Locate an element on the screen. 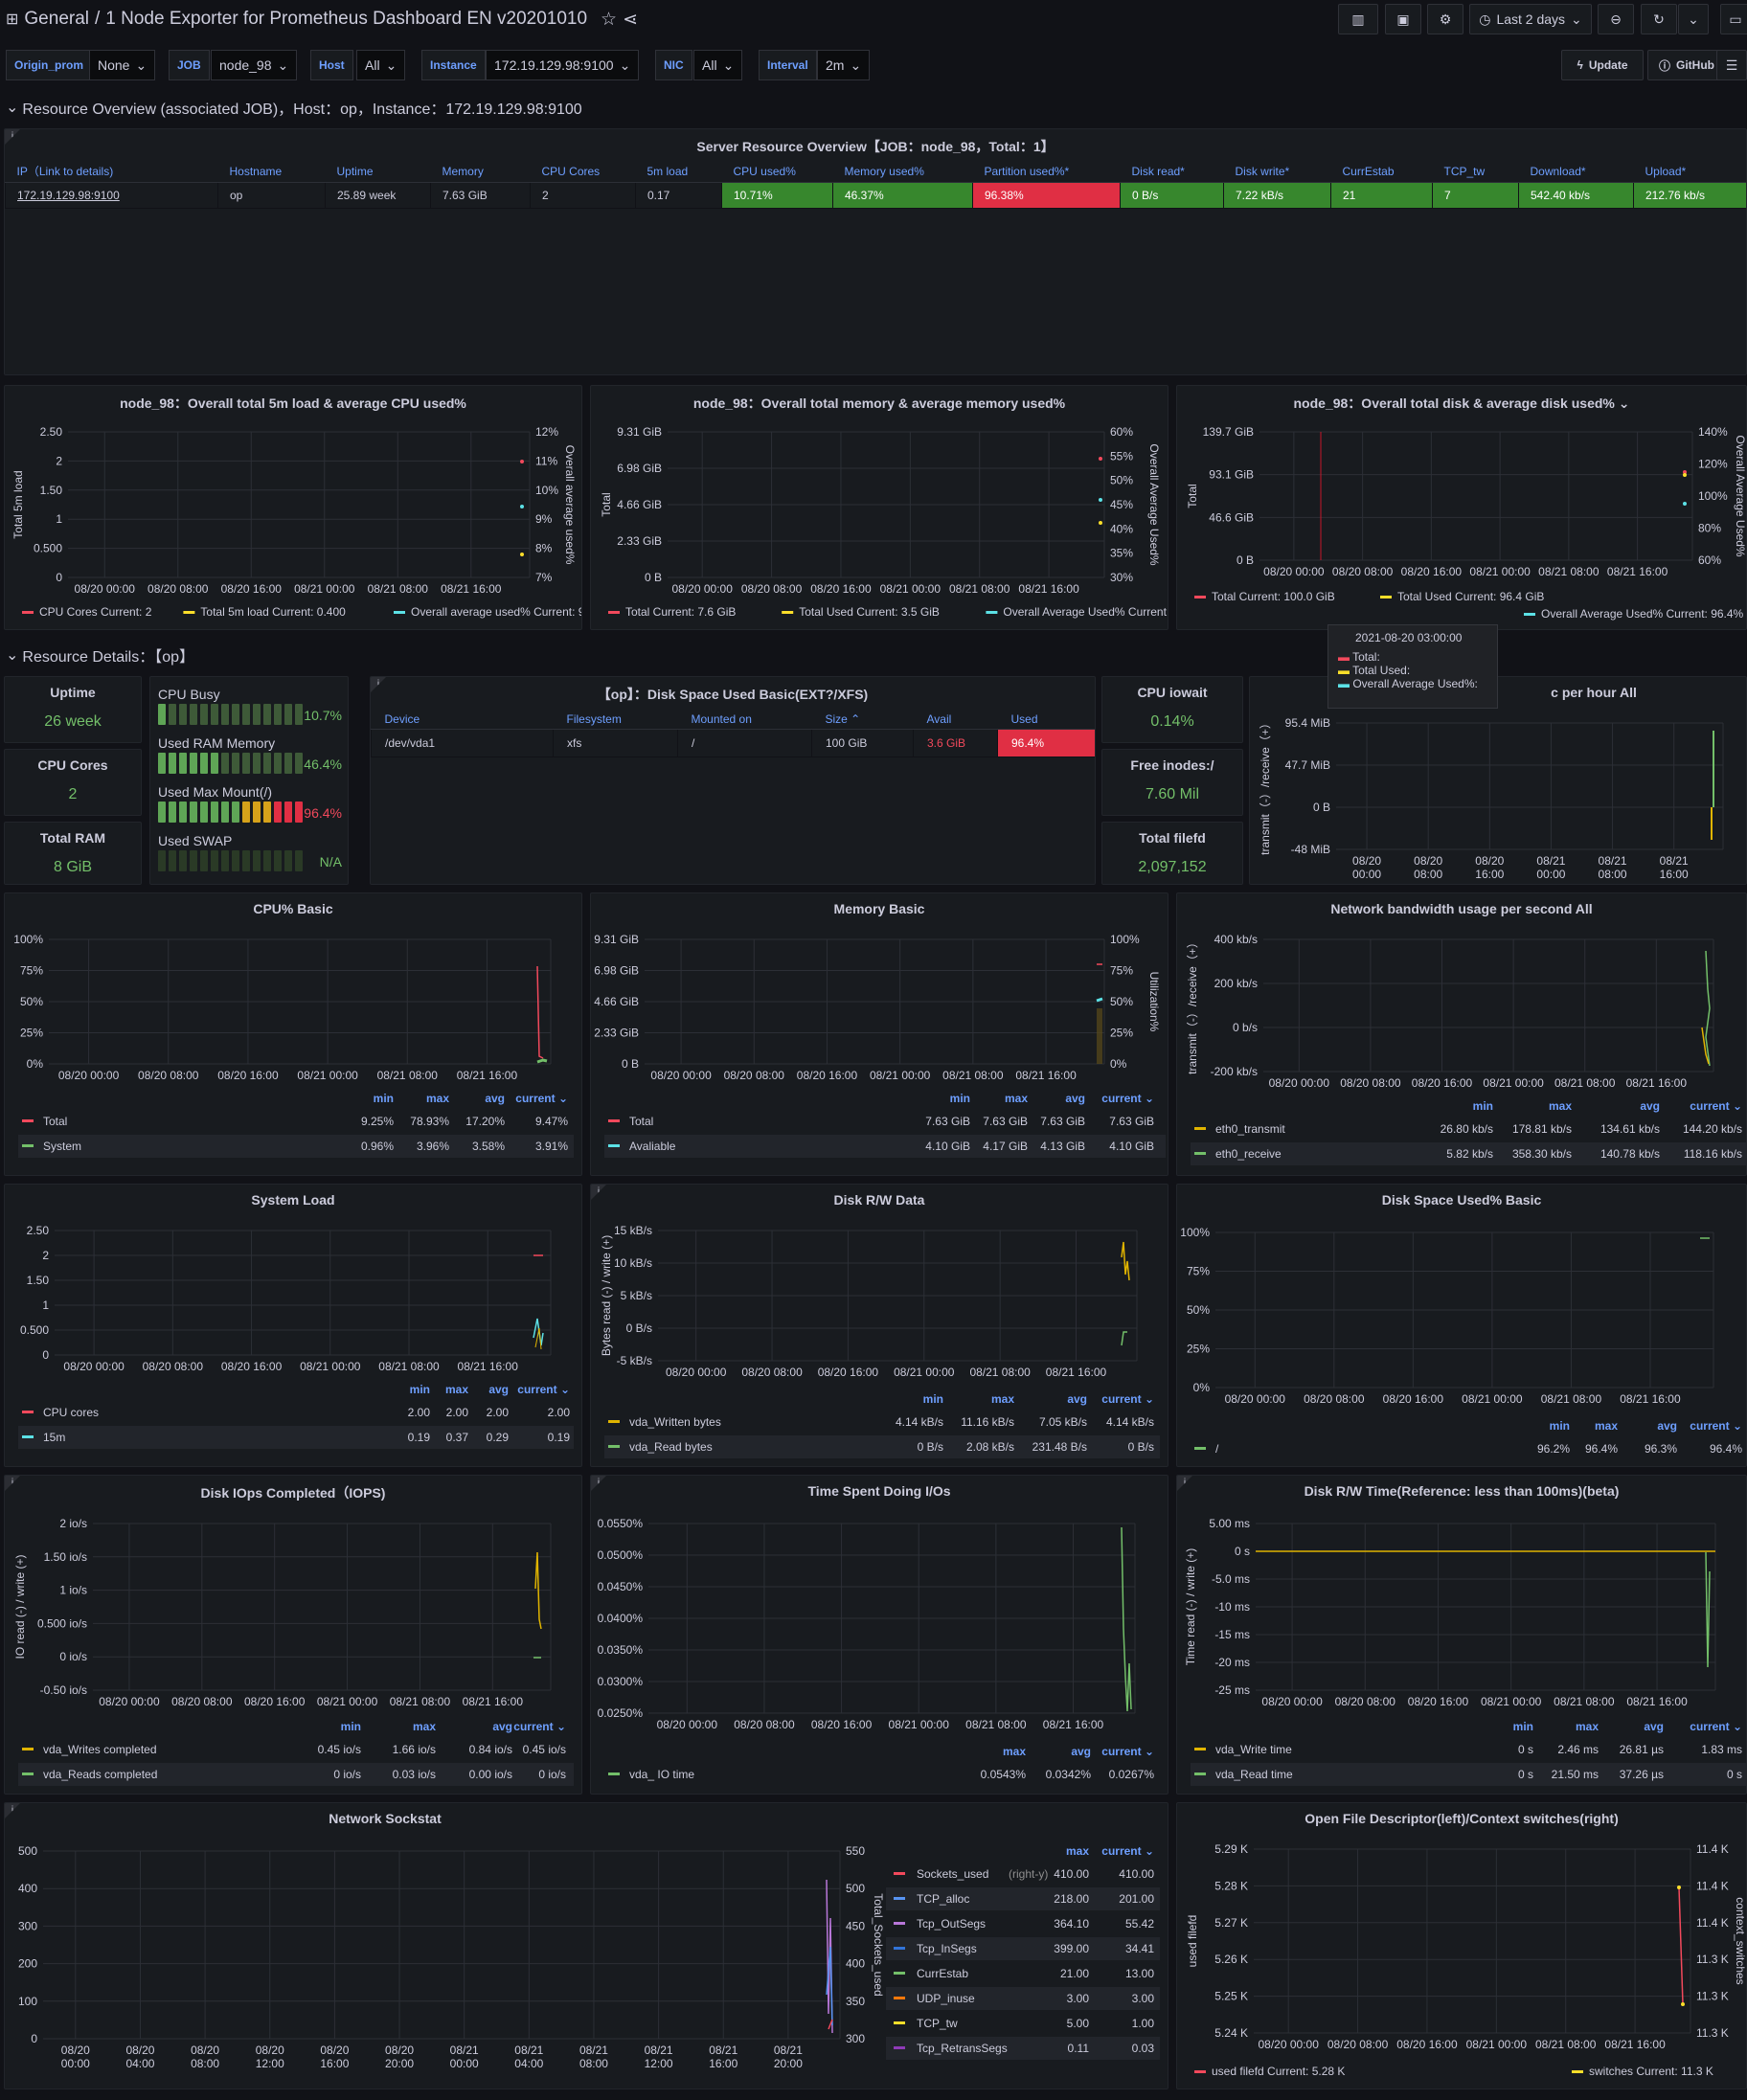 This screenshot has height=2100, width=1747. github-link: ⓘ GitHub is located at coordinates (1686, 65).